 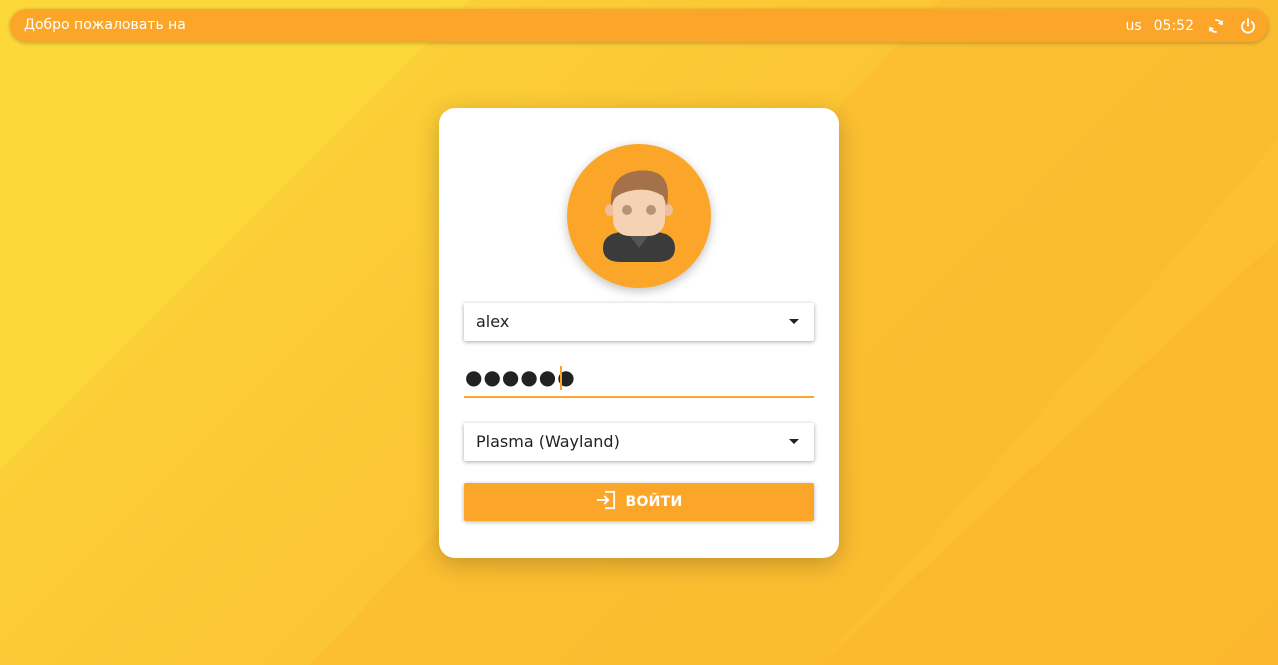 I want to click on power-icon, so click(x=1248, y=26).